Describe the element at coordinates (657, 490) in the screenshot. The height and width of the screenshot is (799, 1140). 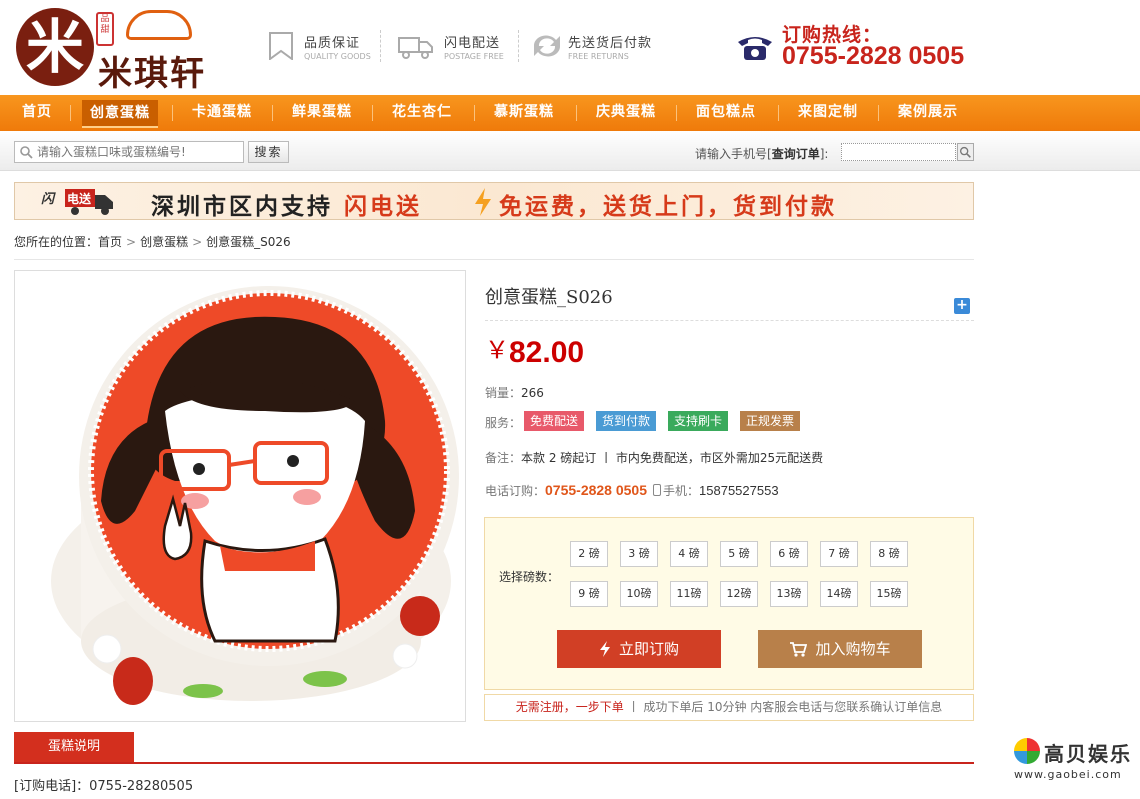
I see `mobile-icon` at that location.